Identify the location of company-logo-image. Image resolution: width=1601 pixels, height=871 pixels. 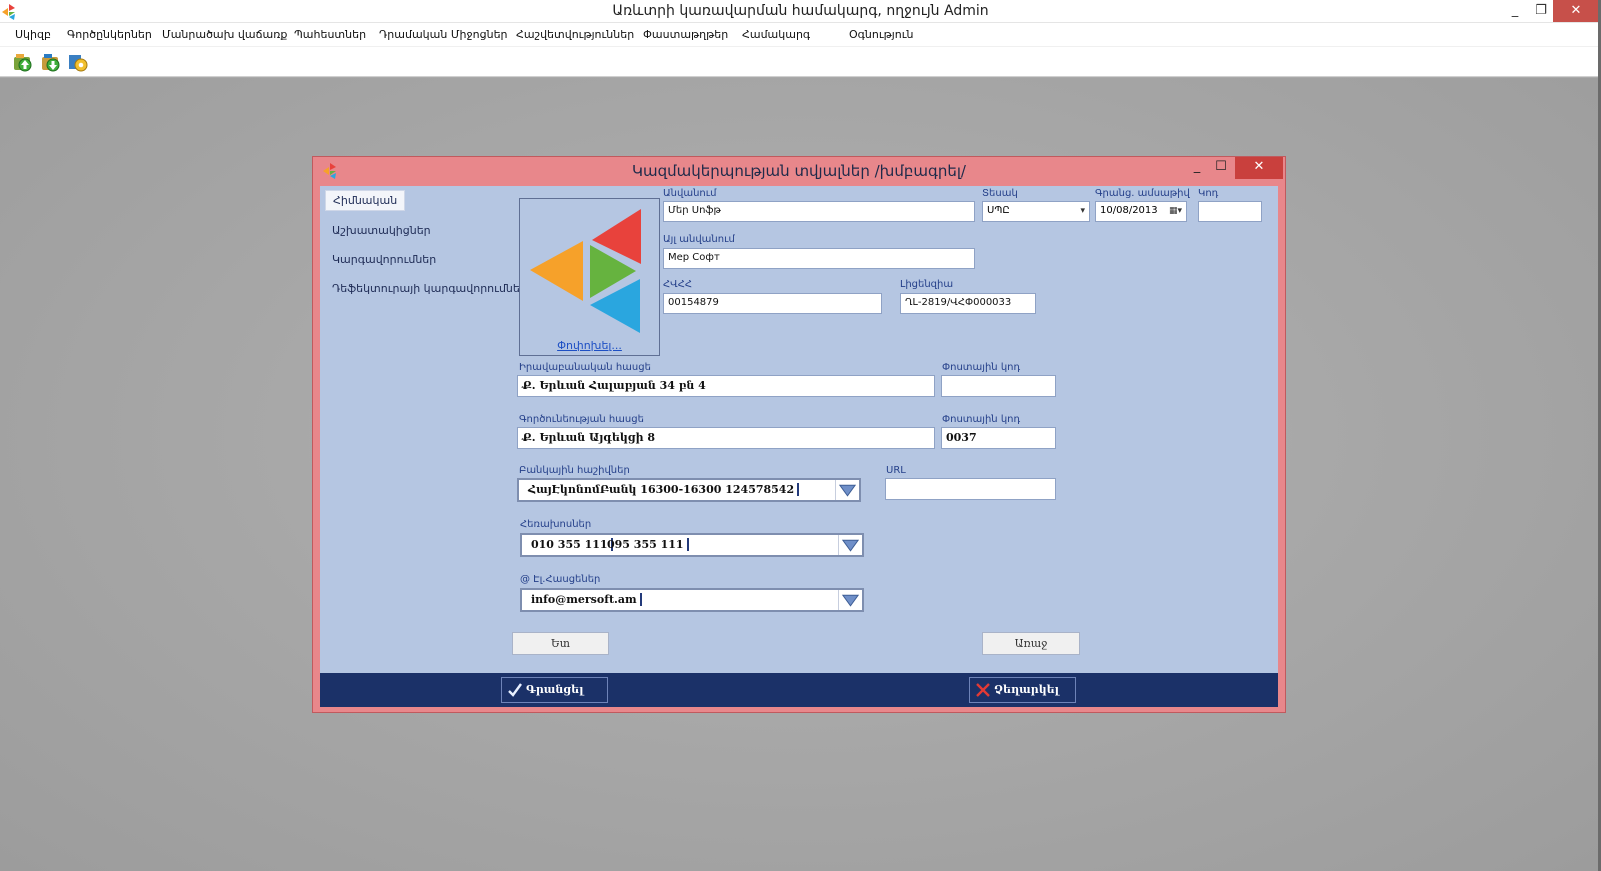
(585, 271).